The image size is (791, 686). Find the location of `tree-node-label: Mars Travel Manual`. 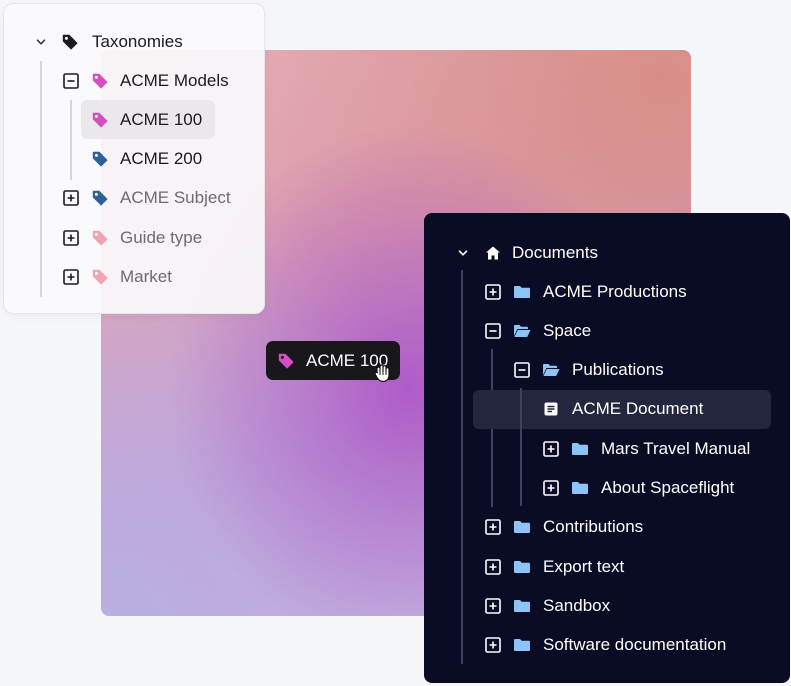

tree-node-label: Mars Travel Manual is located at coordinates (676, 448).